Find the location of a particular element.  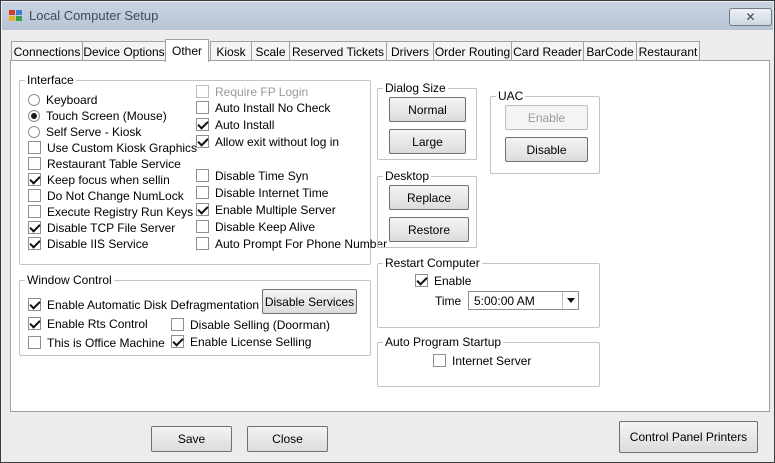

control-panel-printers-button: Control Panel Printers is located at coordinates (688, 437).